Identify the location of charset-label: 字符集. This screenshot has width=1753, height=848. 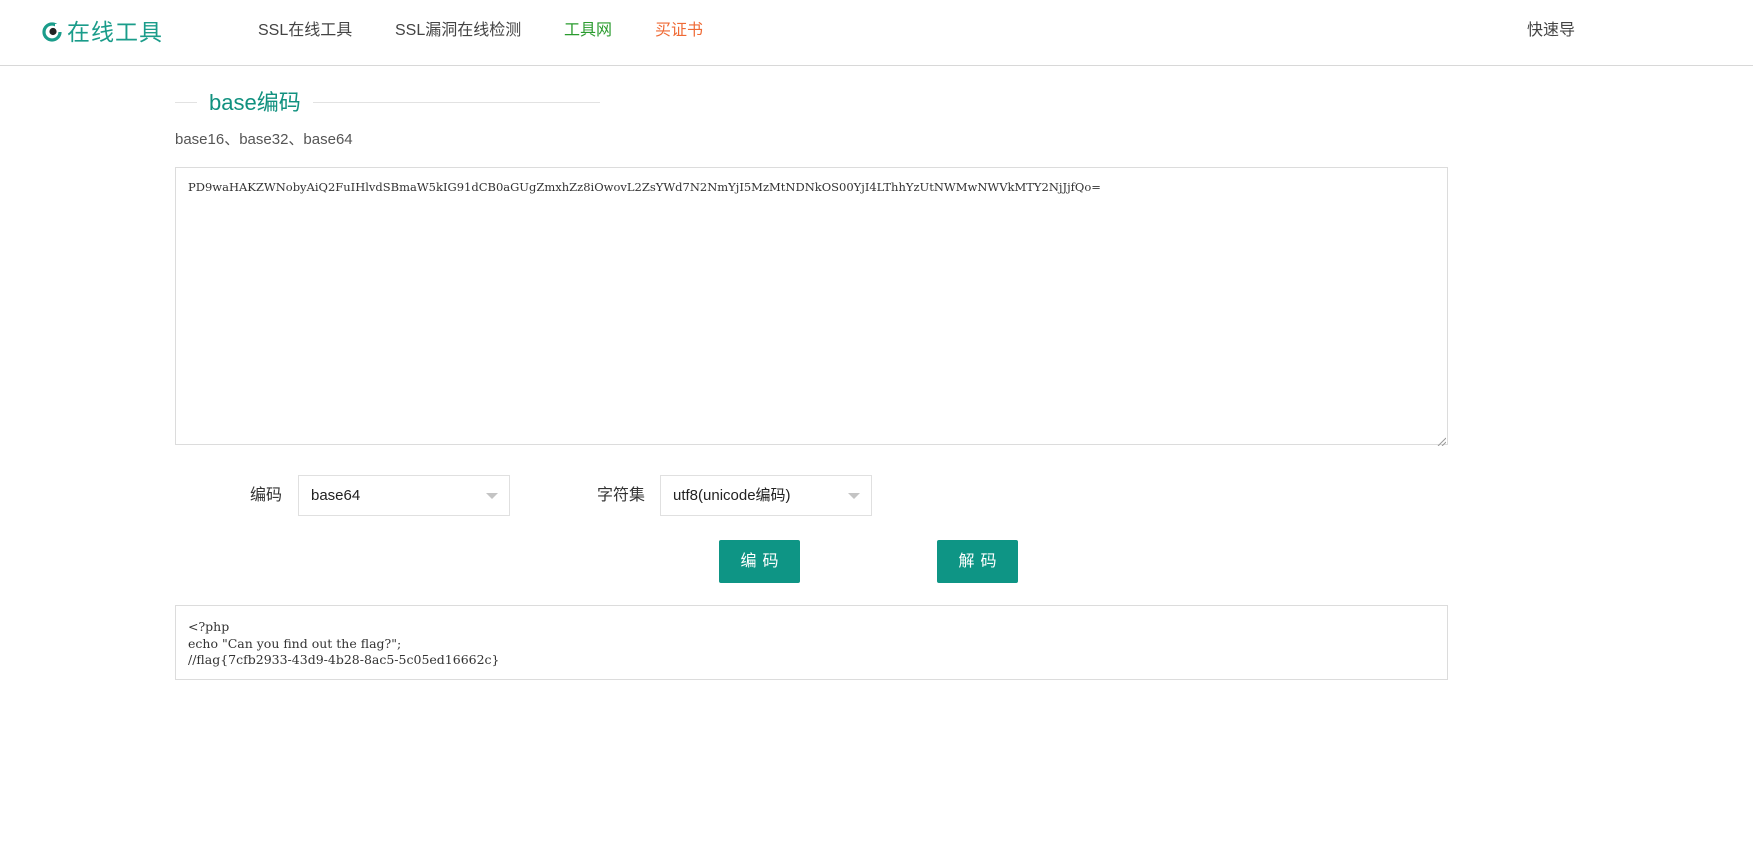
(621, 495).